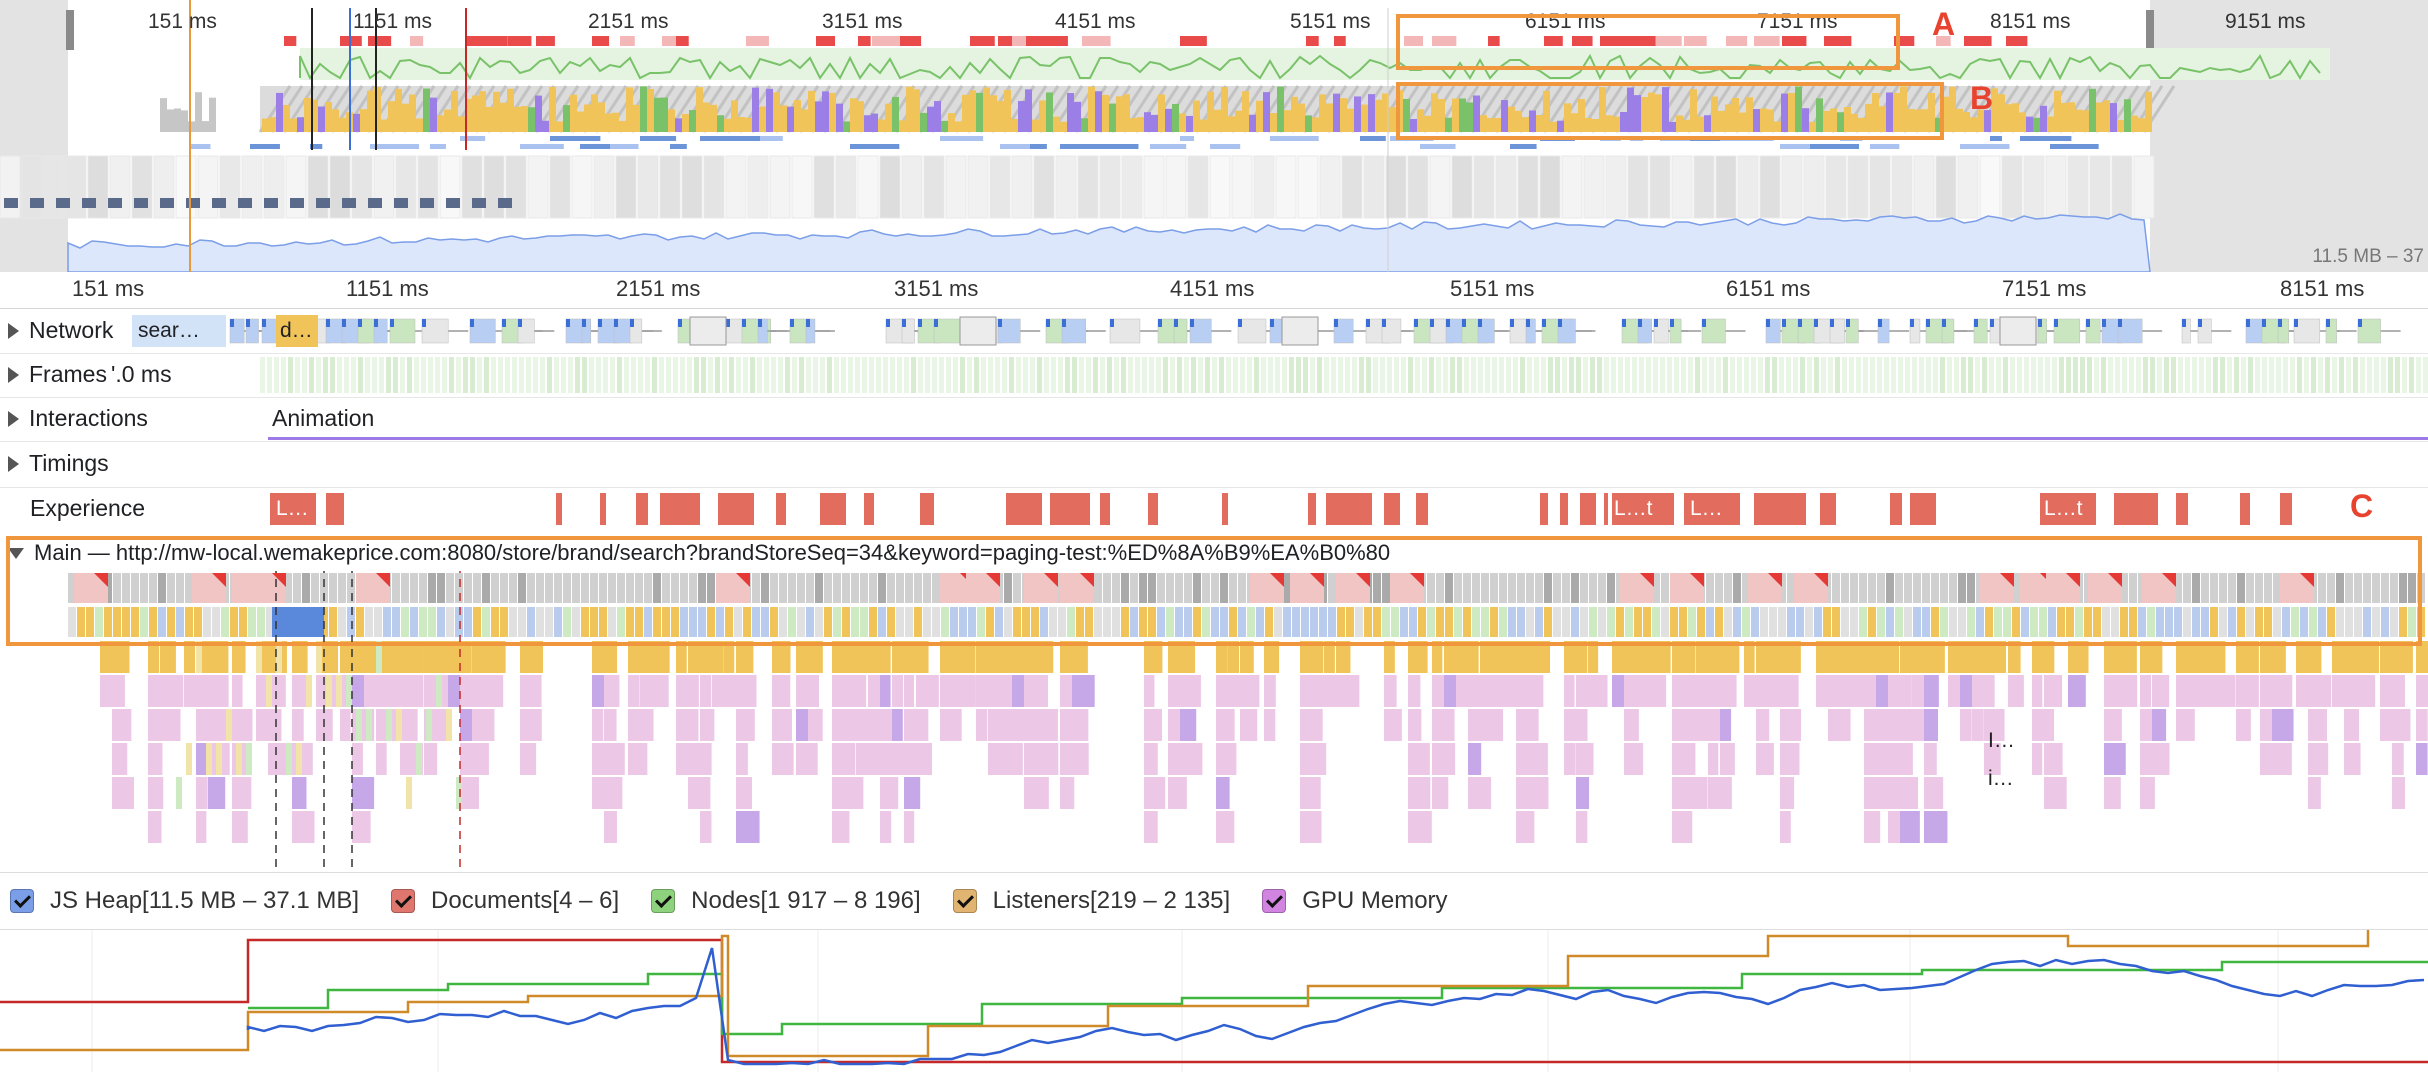  What do you see at coordinates (1214, 419) in the screenshot?
I see `track-interactions: Interactions Animation` at bounding box center [1214, 419].